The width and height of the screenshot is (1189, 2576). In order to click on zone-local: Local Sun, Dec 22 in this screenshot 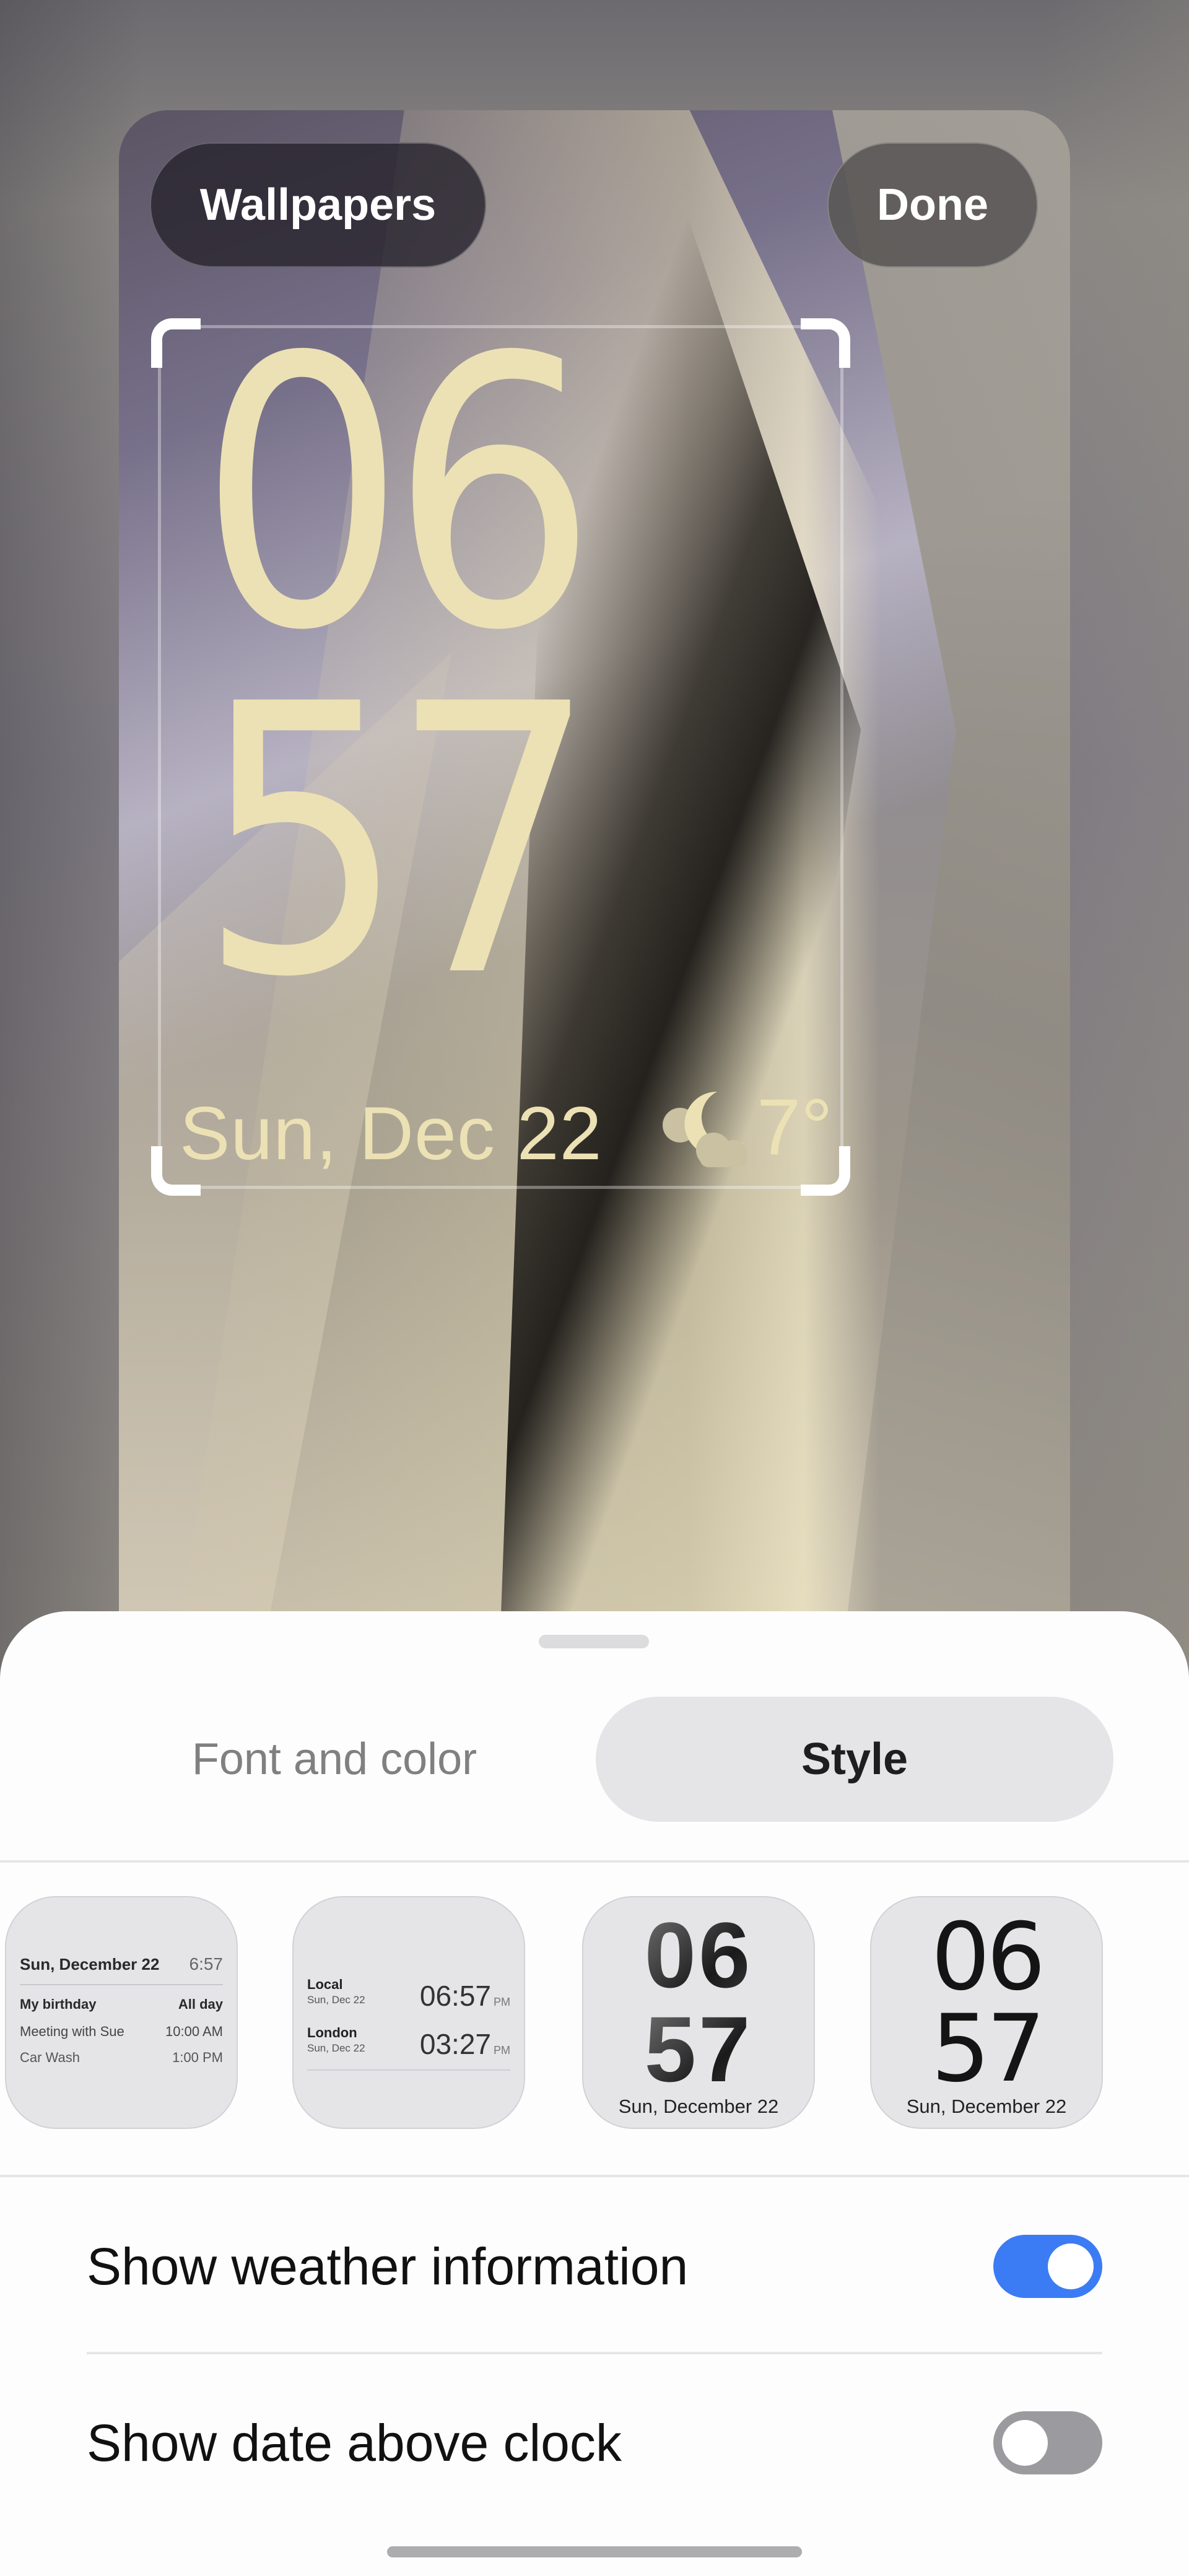, I will do `click(336, 1991)`.